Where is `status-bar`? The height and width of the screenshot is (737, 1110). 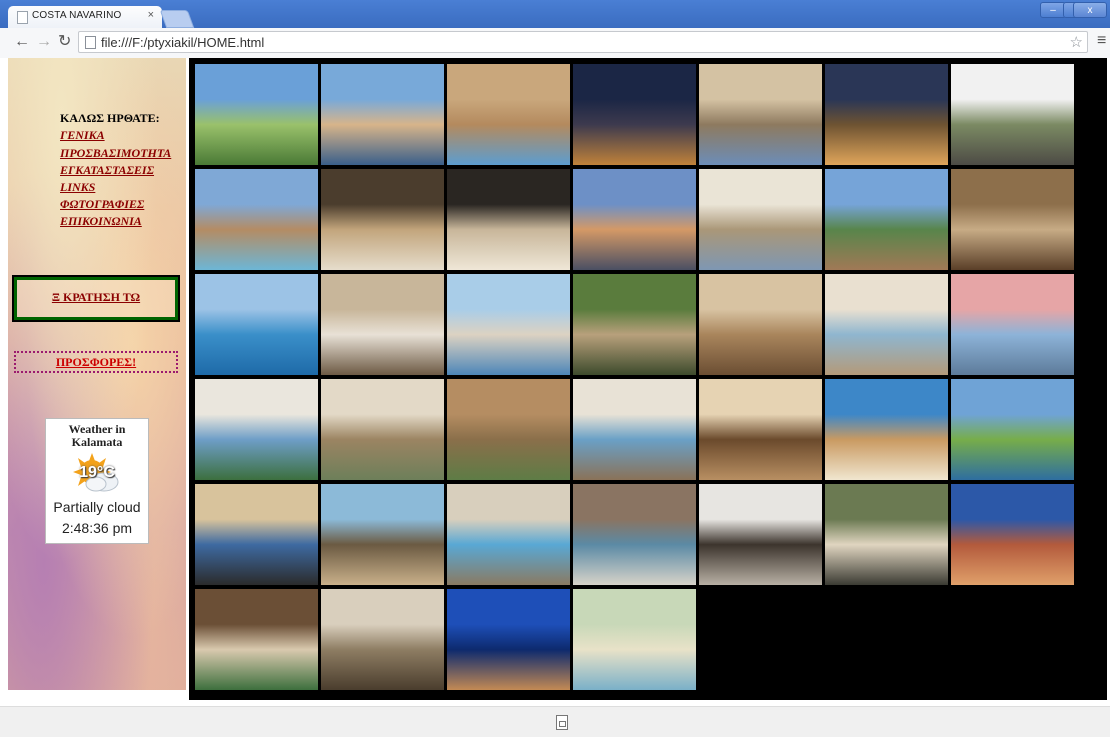
status-bar is located at coordinates (555, 721).